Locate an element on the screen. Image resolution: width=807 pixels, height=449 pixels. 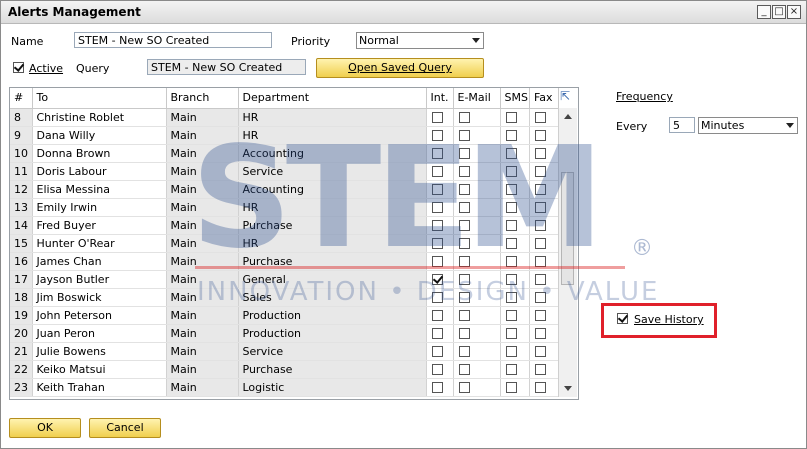
col-header-sms: SMS is located at coordinates (515, 98).